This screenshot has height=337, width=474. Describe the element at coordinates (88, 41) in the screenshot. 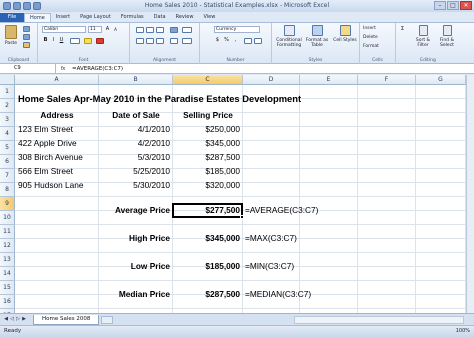

I see `fill-color-icon` at that location.